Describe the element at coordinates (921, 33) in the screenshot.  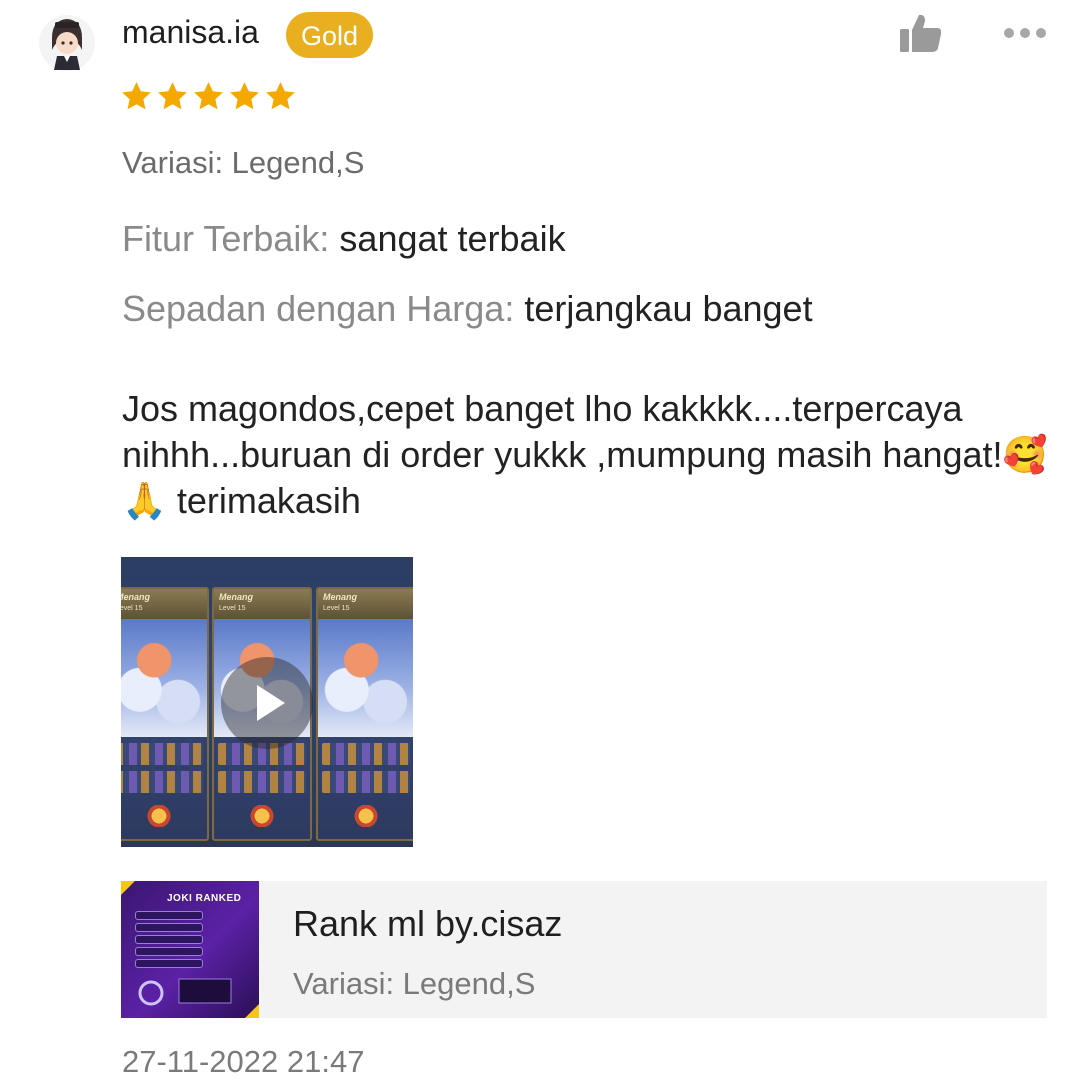
I see `thumbs-up-icon` at that location.